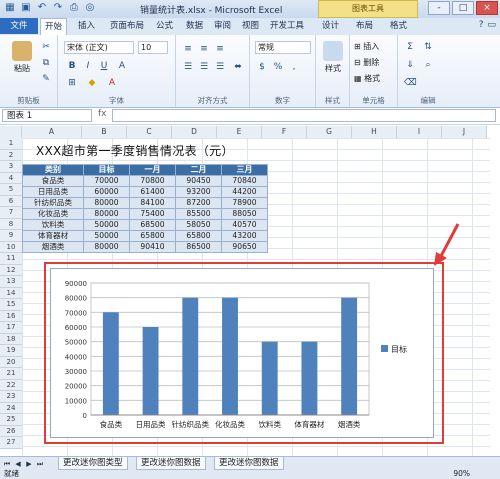 The width and height of the screenshot is (500, 479). What do you see at coordinates (152, 203) in the screenshot?
I see `table-cell: 84100` at bounding box center [152, 203].